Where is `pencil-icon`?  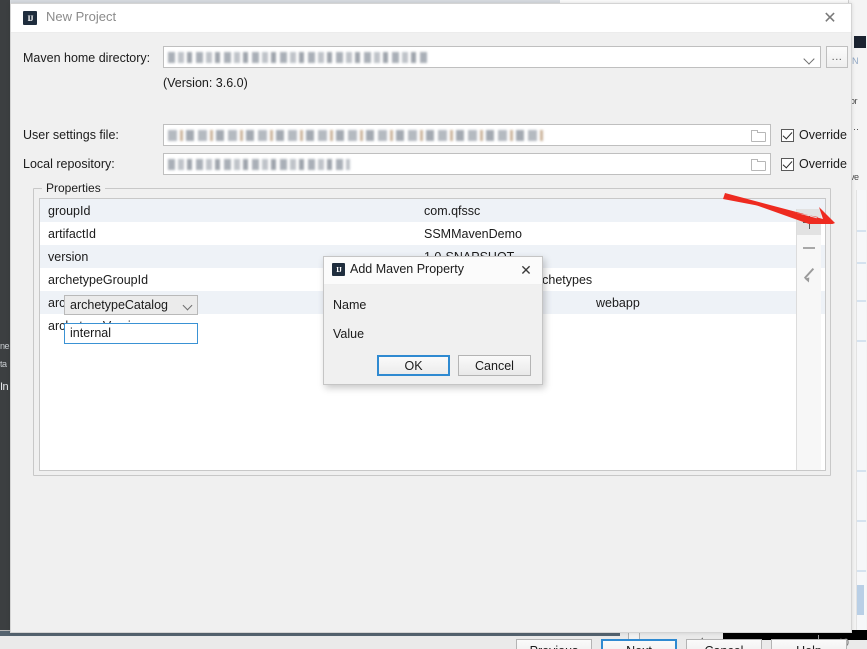 pencil-icon is located at coordinates (809, 274).